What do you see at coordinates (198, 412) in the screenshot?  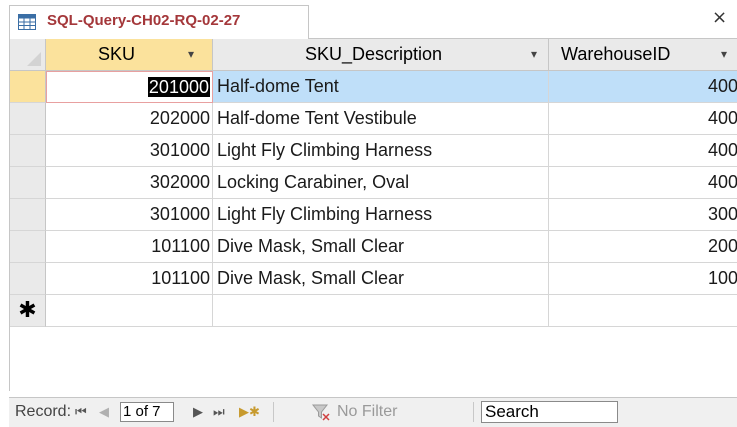 I see `next-record-icon: ▶` at bounding box center [198, 412].